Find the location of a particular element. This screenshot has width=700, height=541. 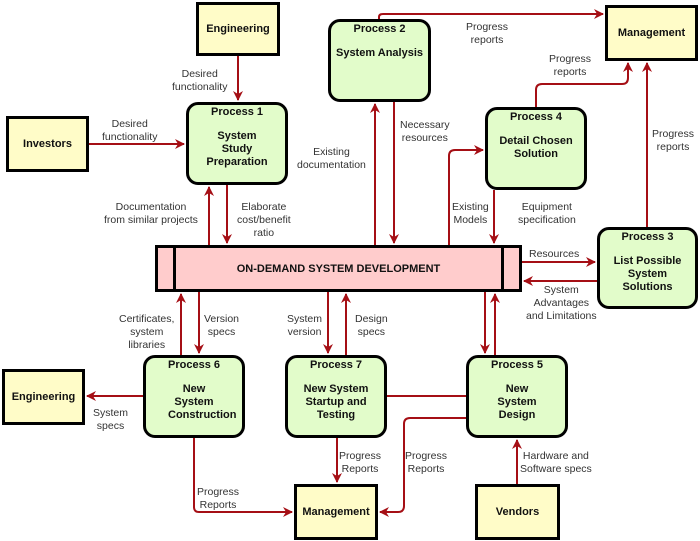

process-6: Process 6 New System Construction is located at coordinates (194, 396).